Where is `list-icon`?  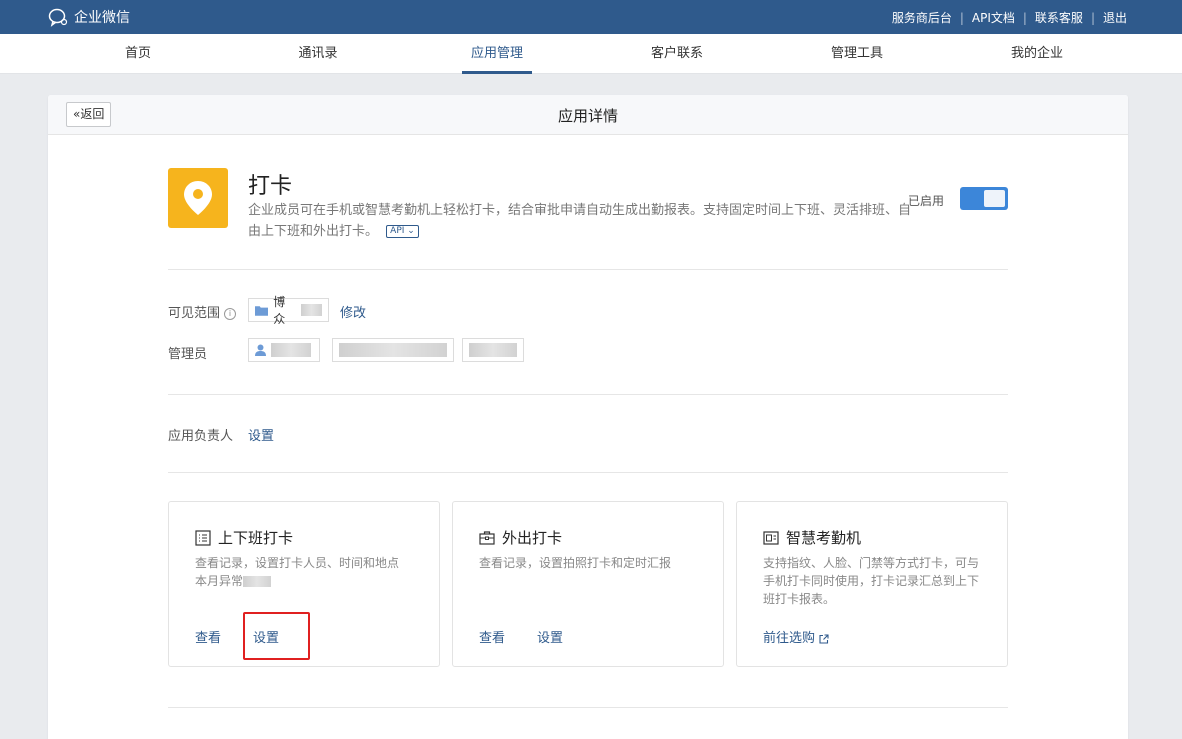
list-icon is located at coordinates (203, 537).